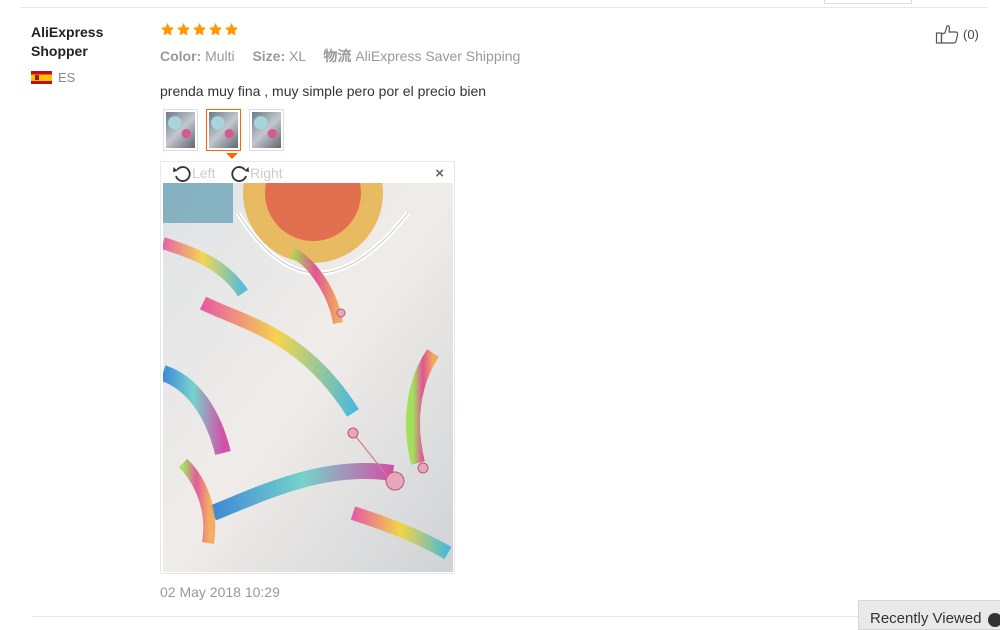  I want to click on color-label: Color:, so click(181, 56).